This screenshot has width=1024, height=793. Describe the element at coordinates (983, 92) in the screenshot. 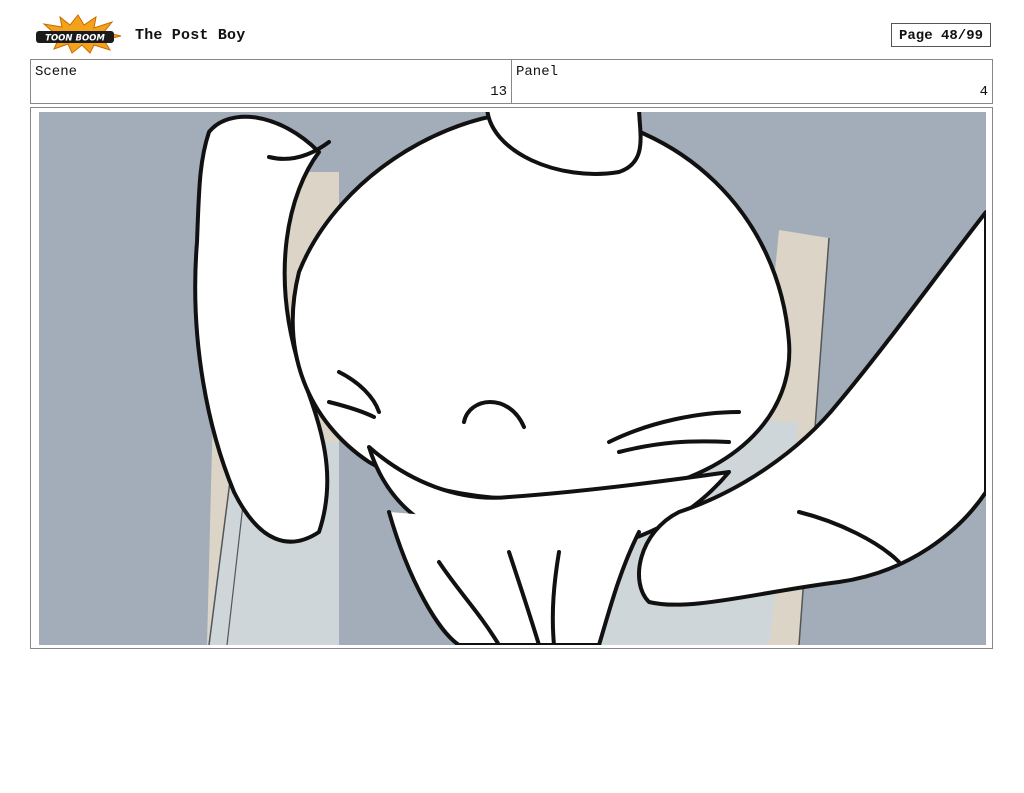

I see `panel-number: 4` at that location.